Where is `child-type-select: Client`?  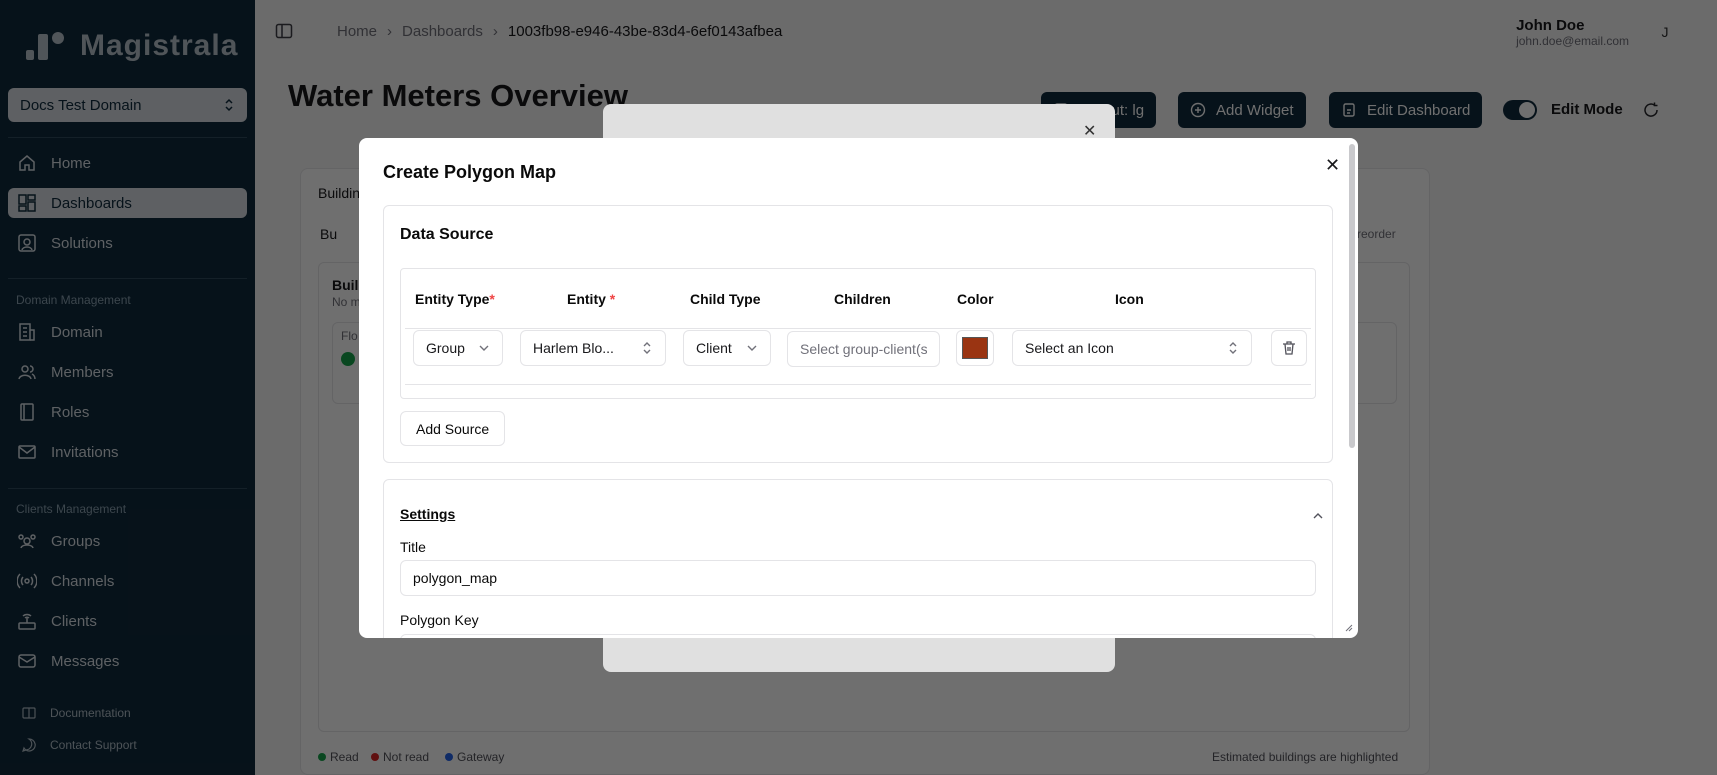 child-type-select: Client is located at coordinates (727, 348).